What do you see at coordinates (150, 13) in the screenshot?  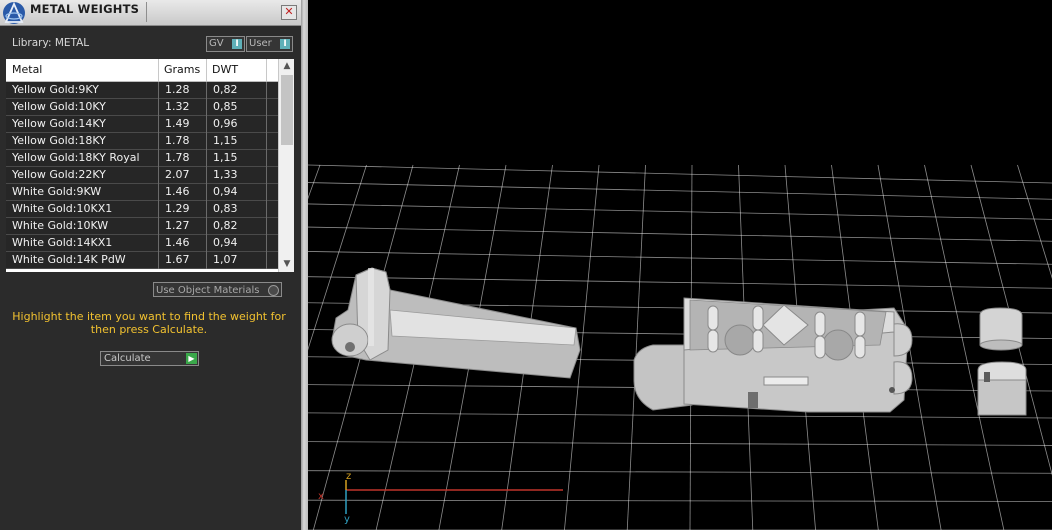 I see `panel-titlebar: METAL WEIGHTS ✕` at bounding box center [150, 13].